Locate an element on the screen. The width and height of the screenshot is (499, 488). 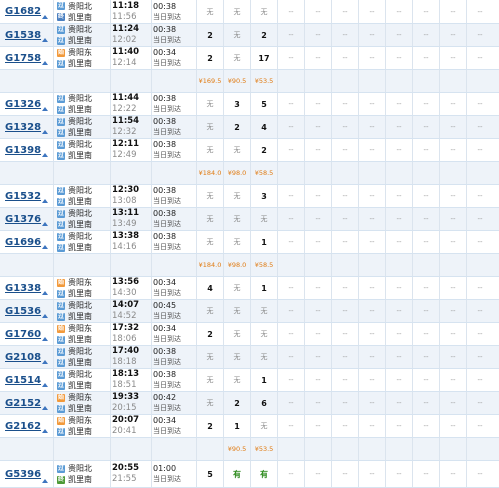
seat-availability: 6 is located at coordinates (264, 403).